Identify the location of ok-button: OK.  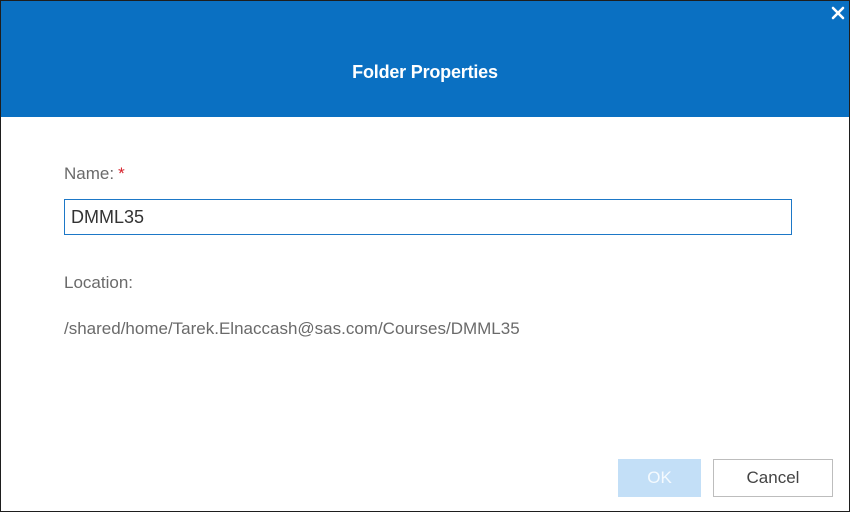
(659, 478).